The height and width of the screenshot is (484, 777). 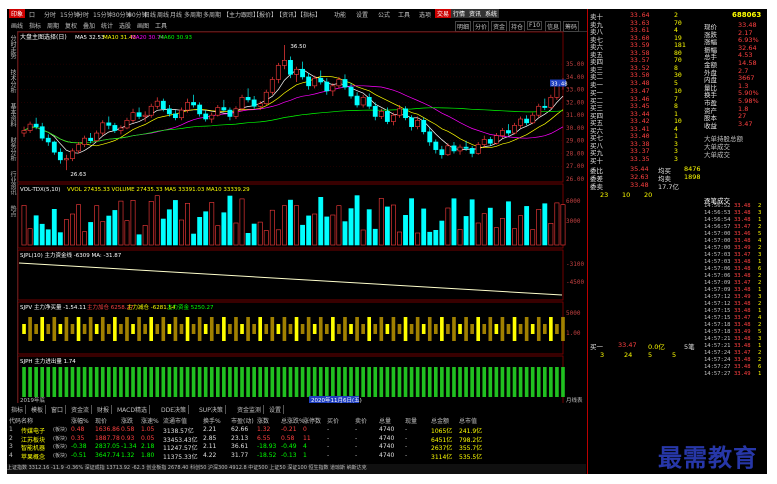 What do you see at coordinates (12, 183) in the screenshot?
I see `left-tab-4: 行业资讯` at bounding box center [12, 183].